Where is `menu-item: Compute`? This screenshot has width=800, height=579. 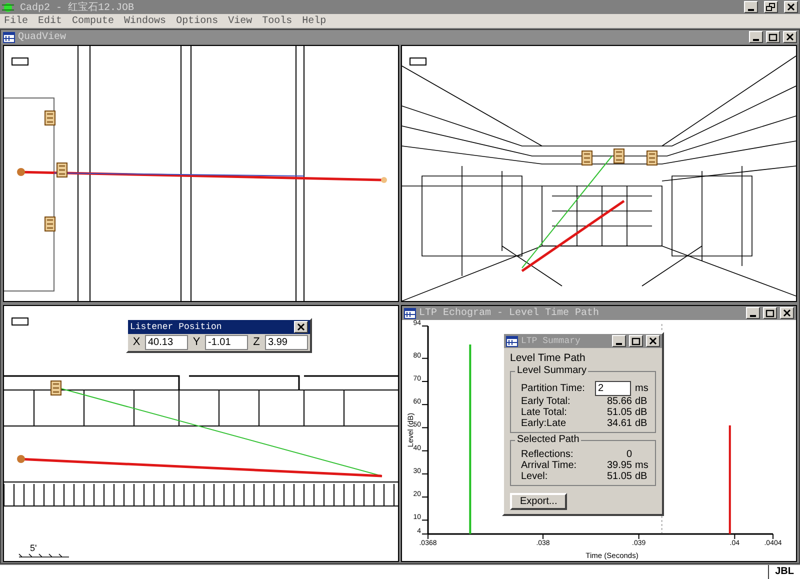
menu-item: Compute is located at coordinates (93, 21).